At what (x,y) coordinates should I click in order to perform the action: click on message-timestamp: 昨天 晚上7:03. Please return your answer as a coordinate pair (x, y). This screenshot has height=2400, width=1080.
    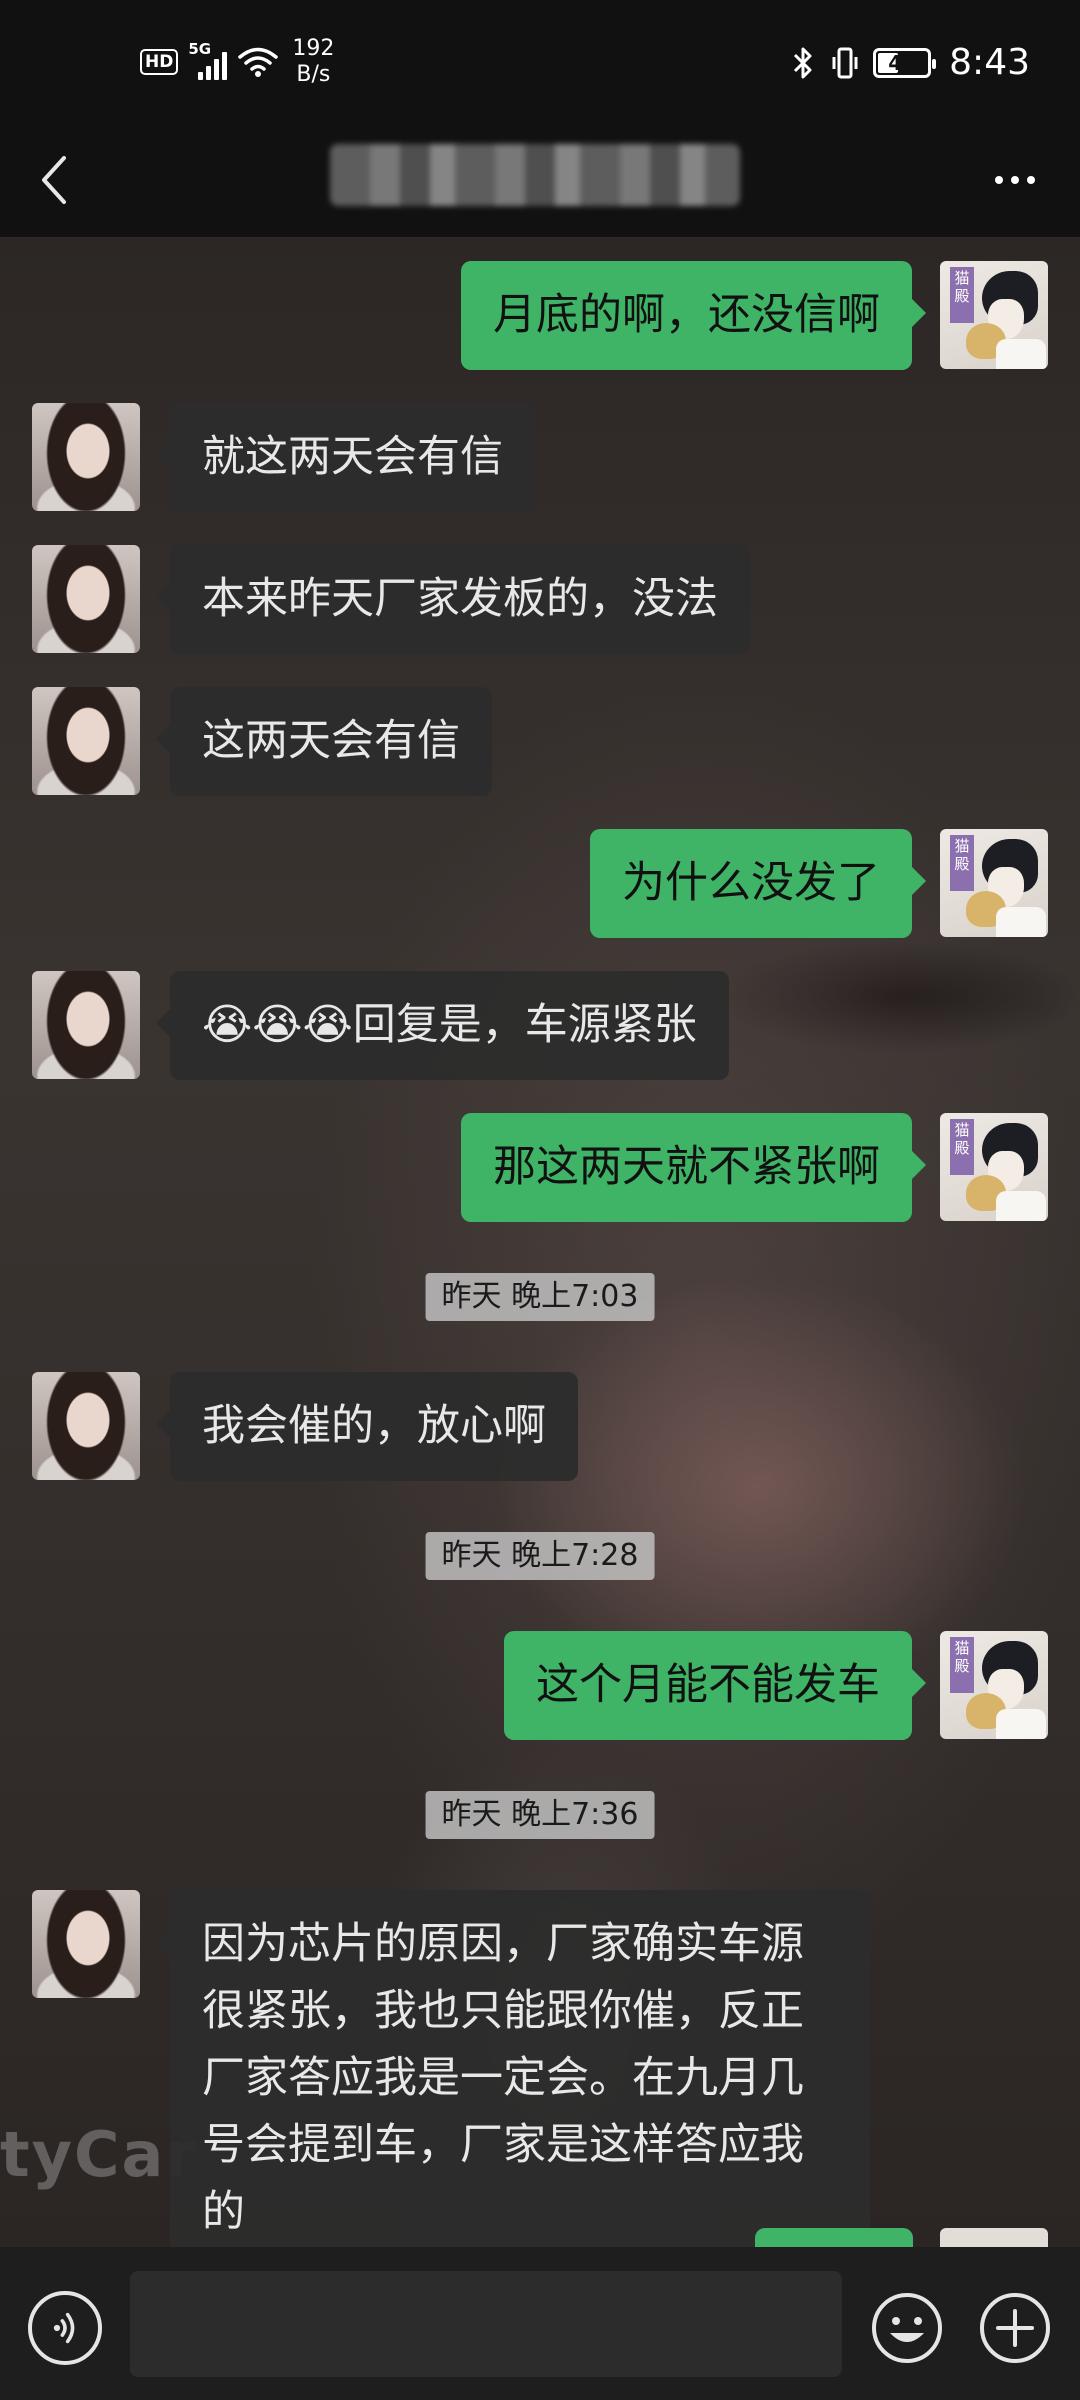
    Looking at the image, I should click on (540, 1297).